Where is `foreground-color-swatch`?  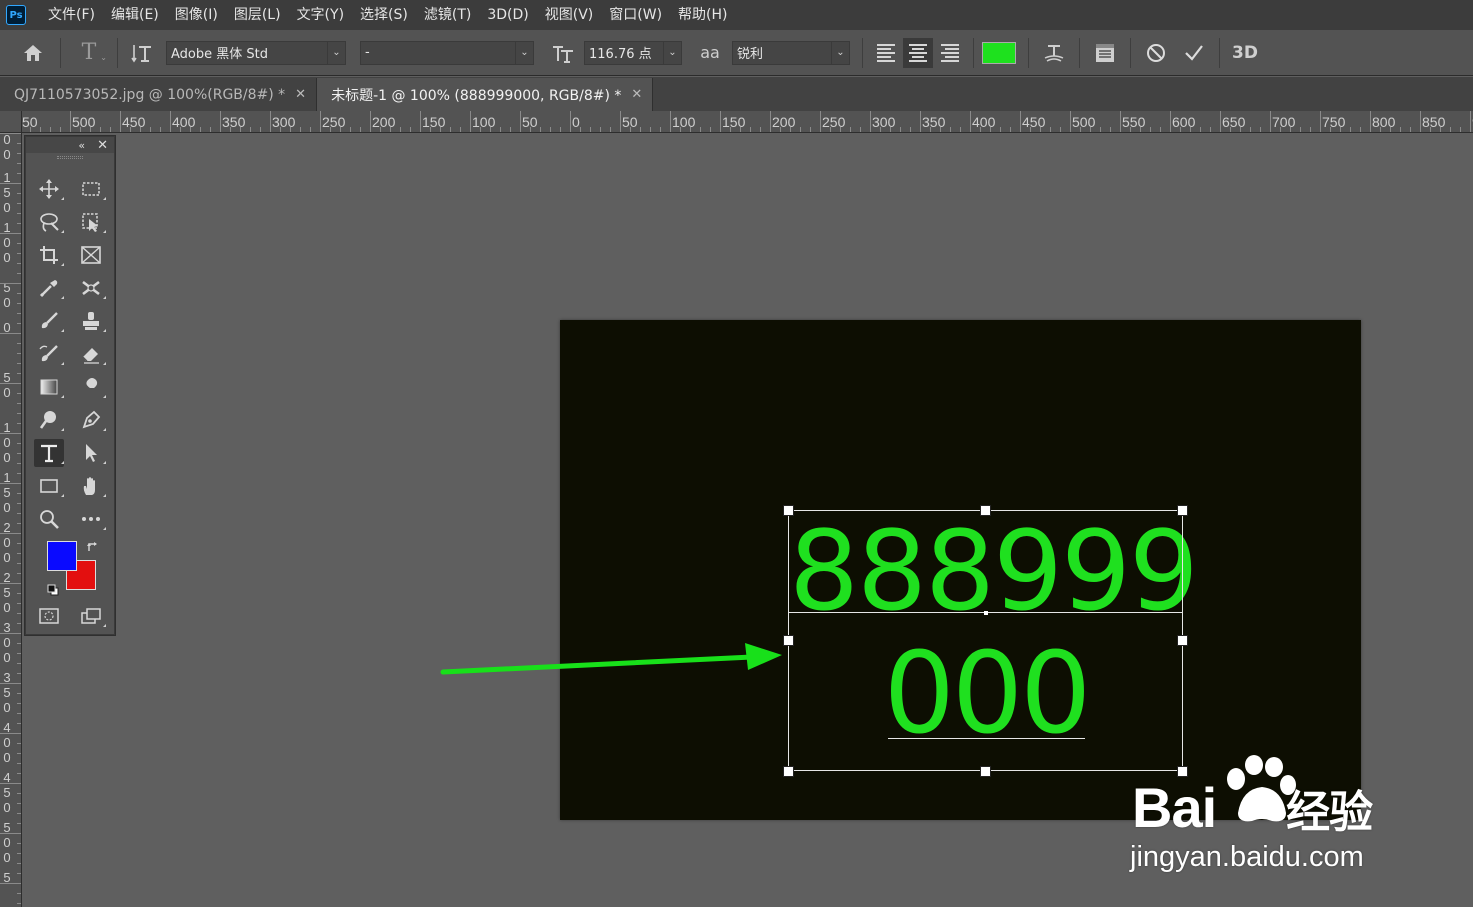
foreground-color-swatch is located at coordinates (62, 556).